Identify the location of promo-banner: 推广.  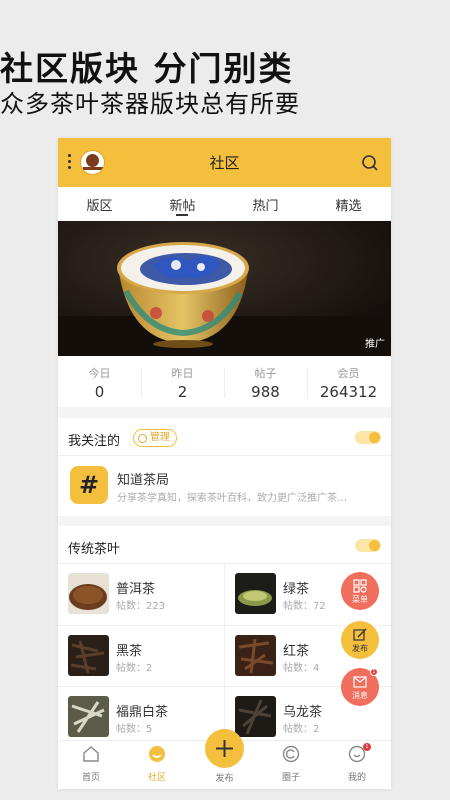
(224, 288).